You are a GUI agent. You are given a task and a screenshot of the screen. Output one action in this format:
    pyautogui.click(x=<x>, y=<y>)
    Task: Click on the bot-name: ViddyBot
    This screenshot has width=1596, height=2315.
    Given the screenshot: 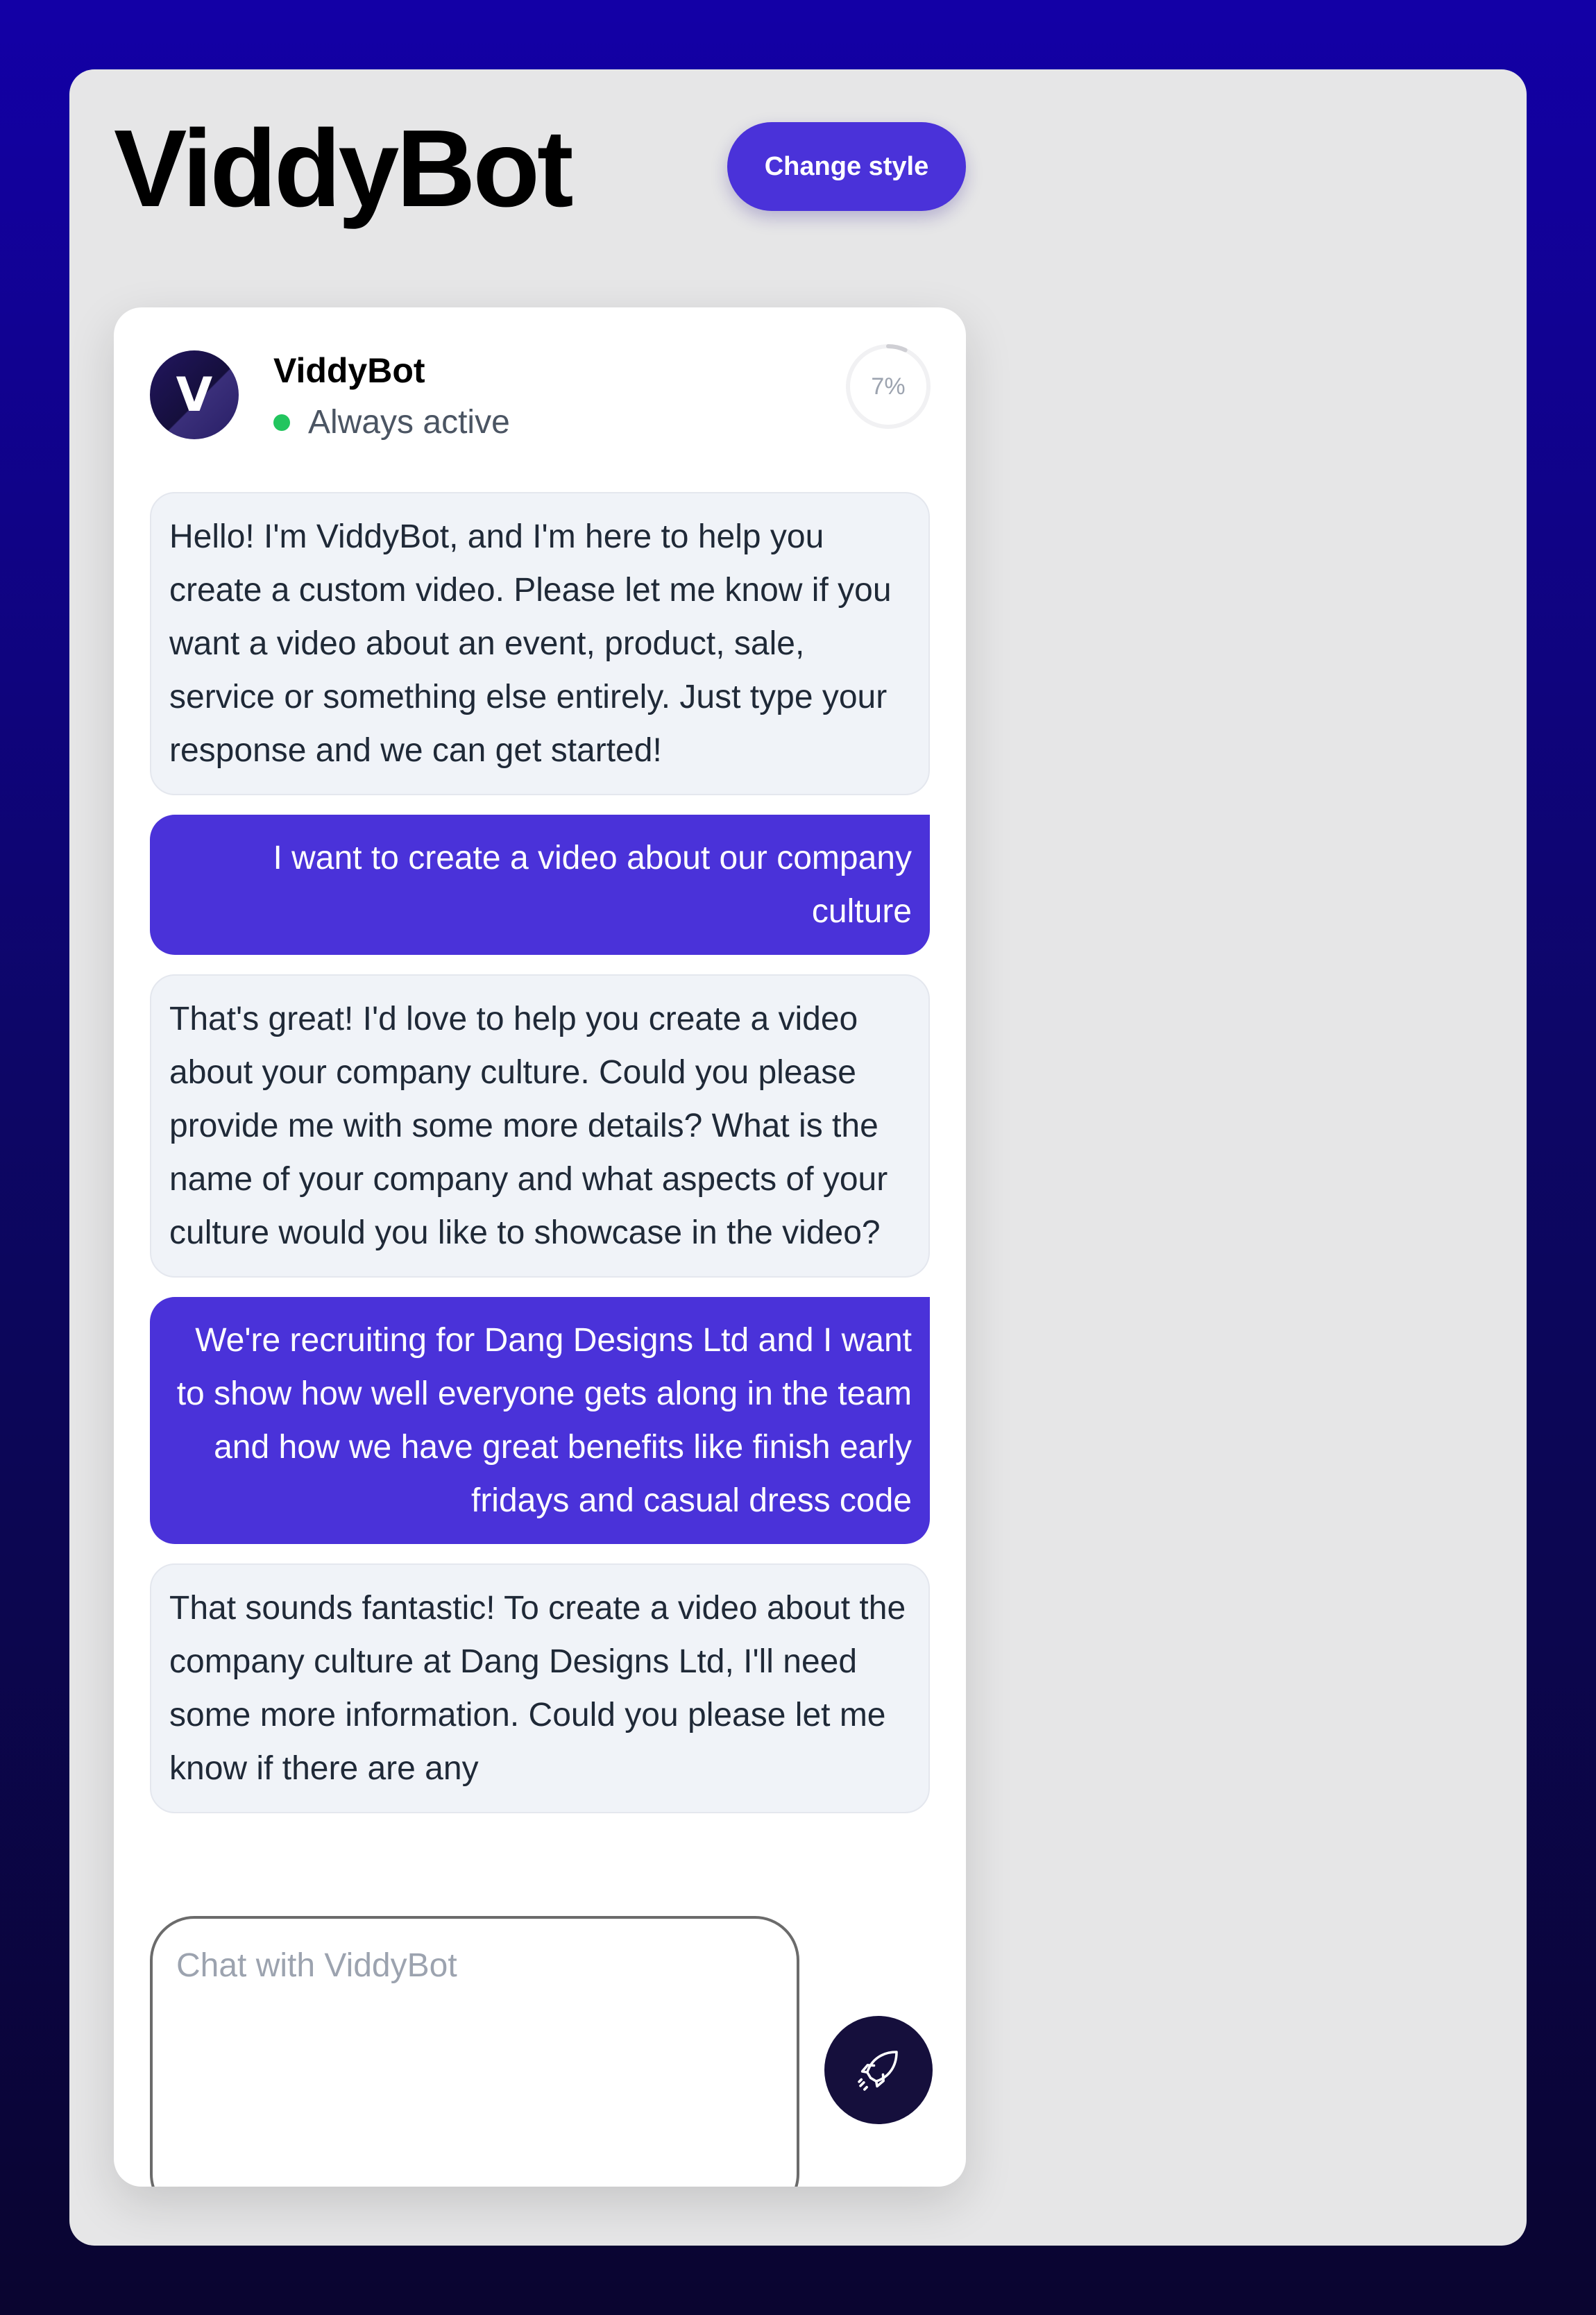 What is the action you would take?
    pyautogui.click(x=349, y=370)
    